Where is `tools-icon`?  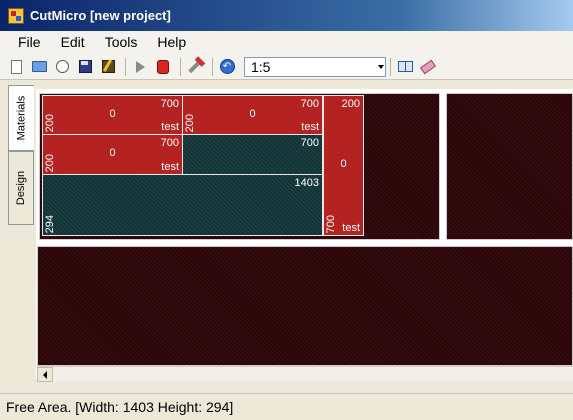 tools-icon is located at coordinates (195, 66).